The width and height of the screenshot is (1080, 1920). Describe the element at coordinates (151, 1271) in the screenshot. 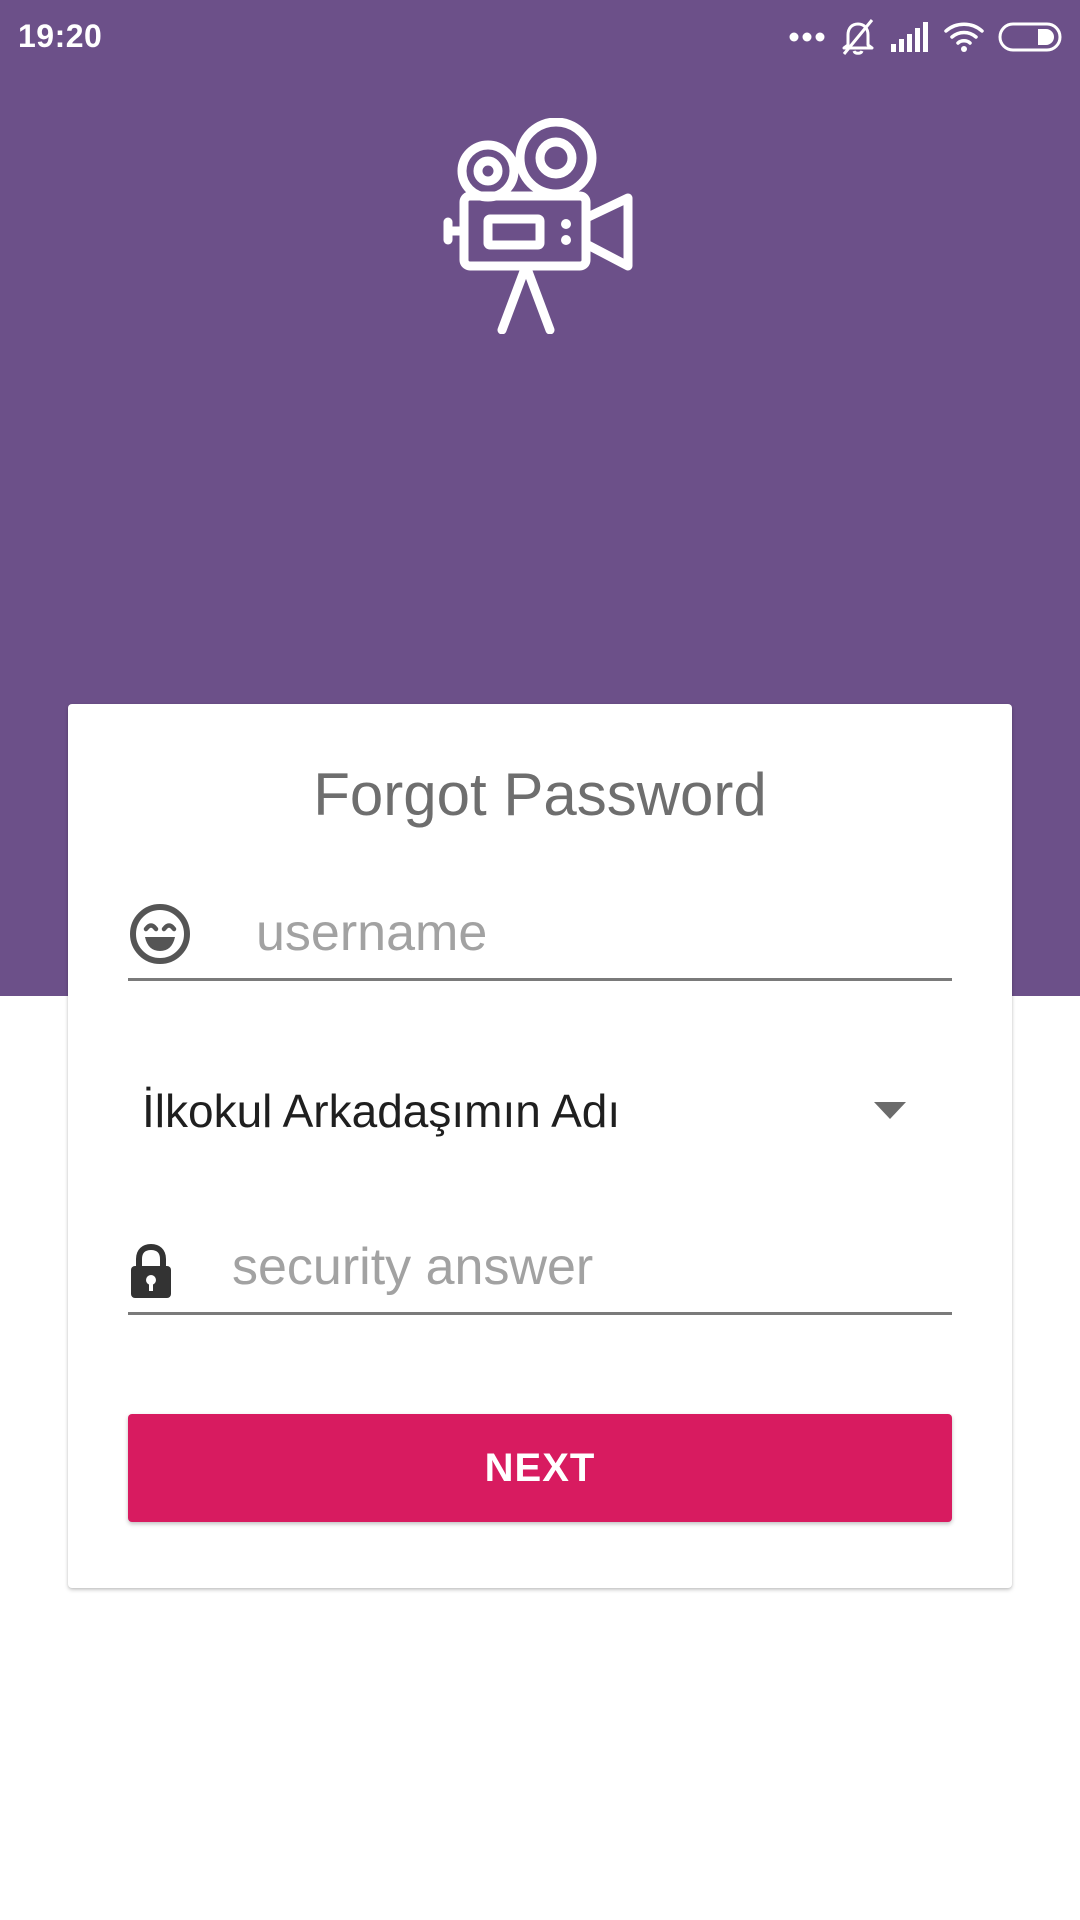

I see `lock-icon` at that location.